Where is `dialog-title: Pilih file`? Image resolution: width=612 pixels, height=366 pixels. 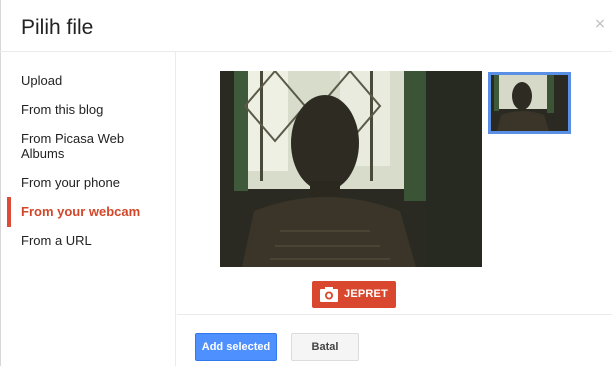
dialog-title: Pilih file is located at coordinates (57, 27).